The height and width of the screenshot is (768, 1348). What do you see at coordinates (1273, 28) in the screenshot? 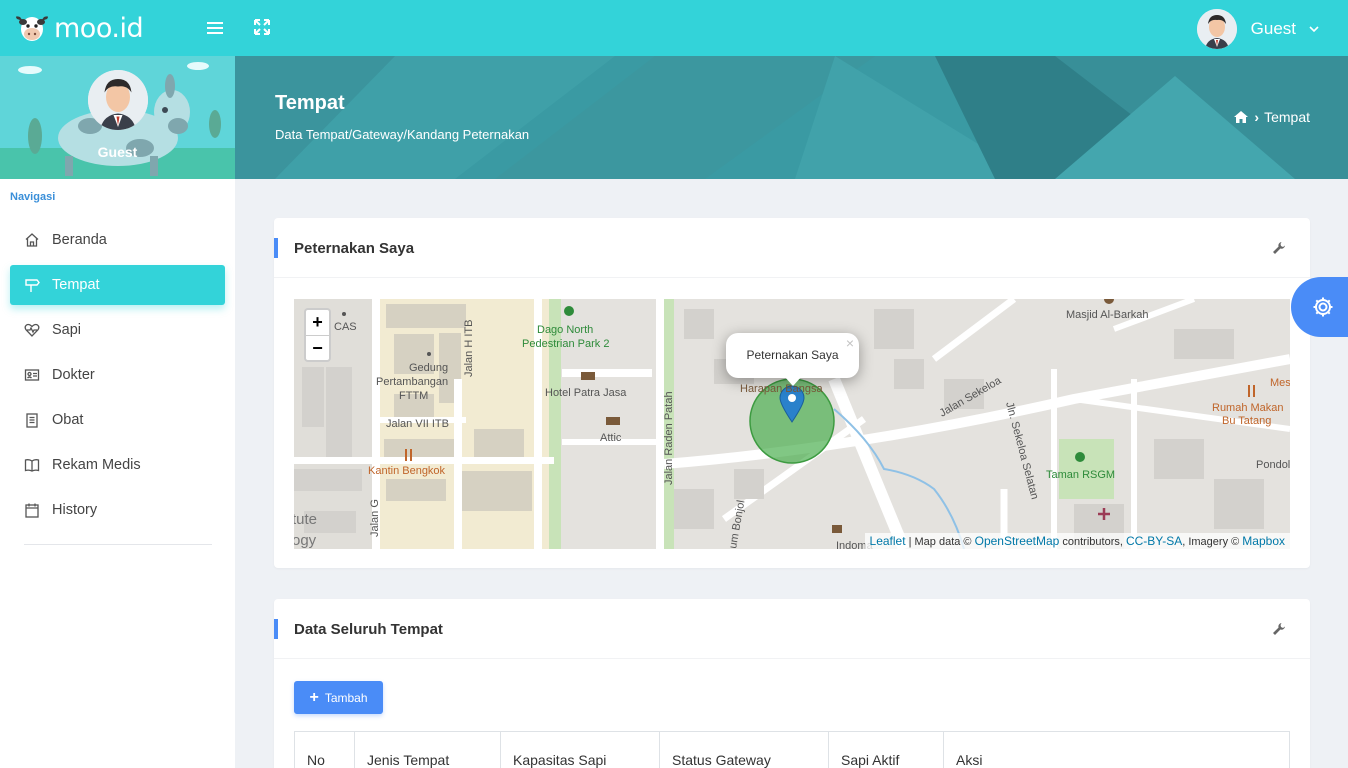
I see `user-name: Guest` at bounding box center [1273, 28].